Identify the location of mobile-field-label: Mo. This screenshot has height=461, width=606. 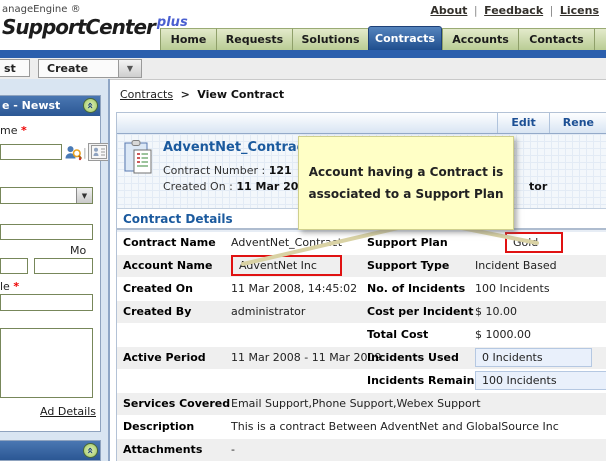
(78, 250).